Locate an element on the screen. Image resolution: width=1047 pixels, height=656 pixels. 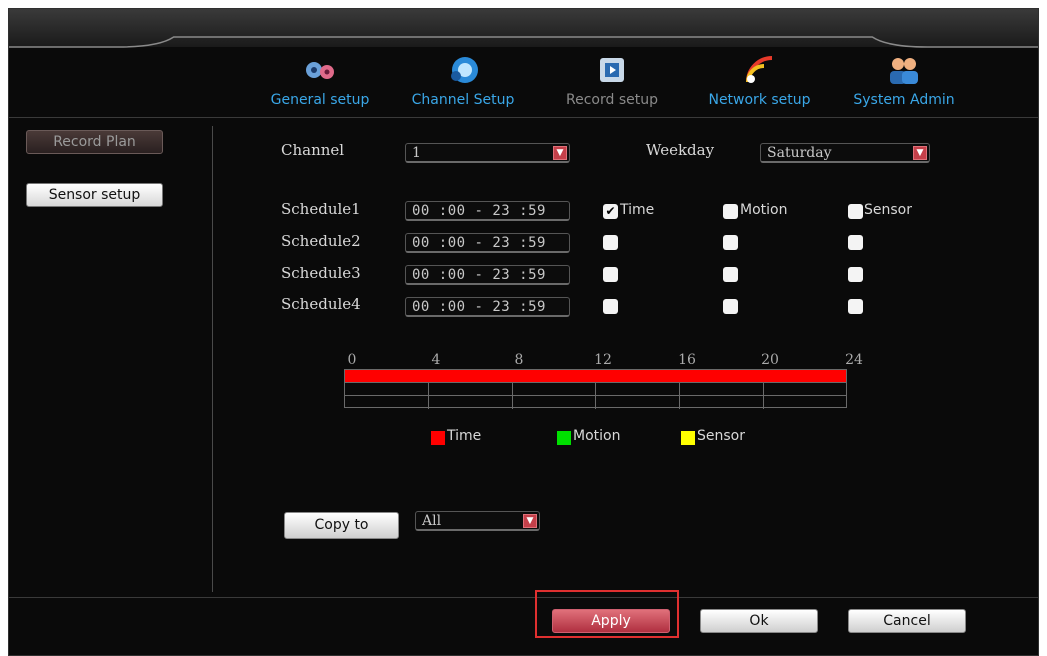
nav-network-setup: Network setup is located at coordinates (759, 80).